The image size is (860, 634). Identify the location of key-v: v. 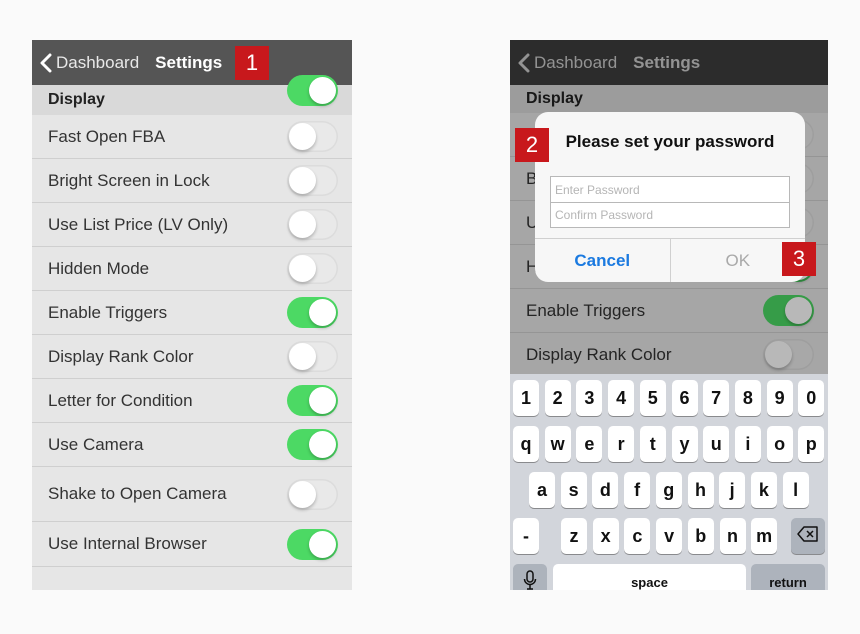
(669, 536).